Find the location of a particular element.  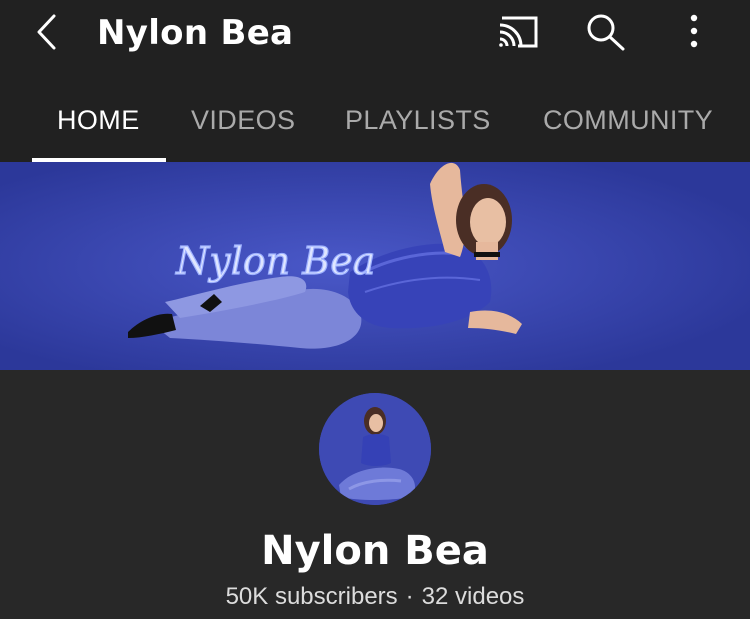

banner-logo: Nylon Bea is located at coordinates (275, 260).